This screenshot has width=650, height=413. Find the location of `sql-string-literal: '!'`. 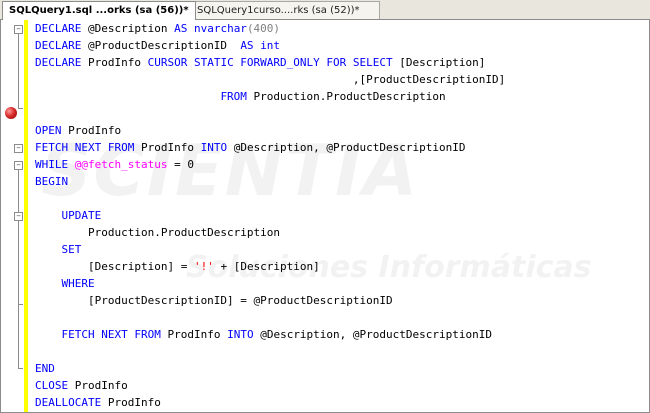

sql-string-literal: '!' is located at coordinates (203, 266).